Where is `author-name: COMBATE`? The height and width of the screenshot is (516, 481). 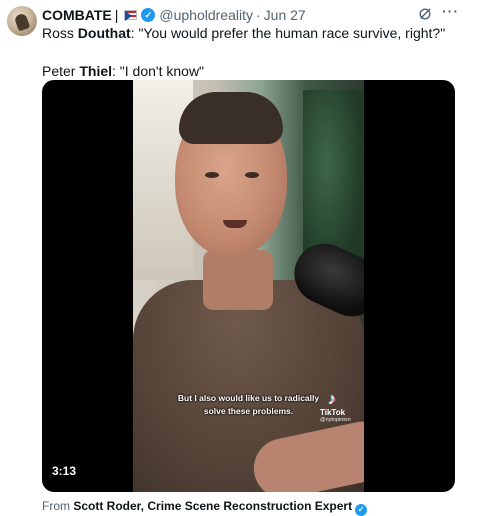 author-name: COMBATE is located at coordinates (77, 15).